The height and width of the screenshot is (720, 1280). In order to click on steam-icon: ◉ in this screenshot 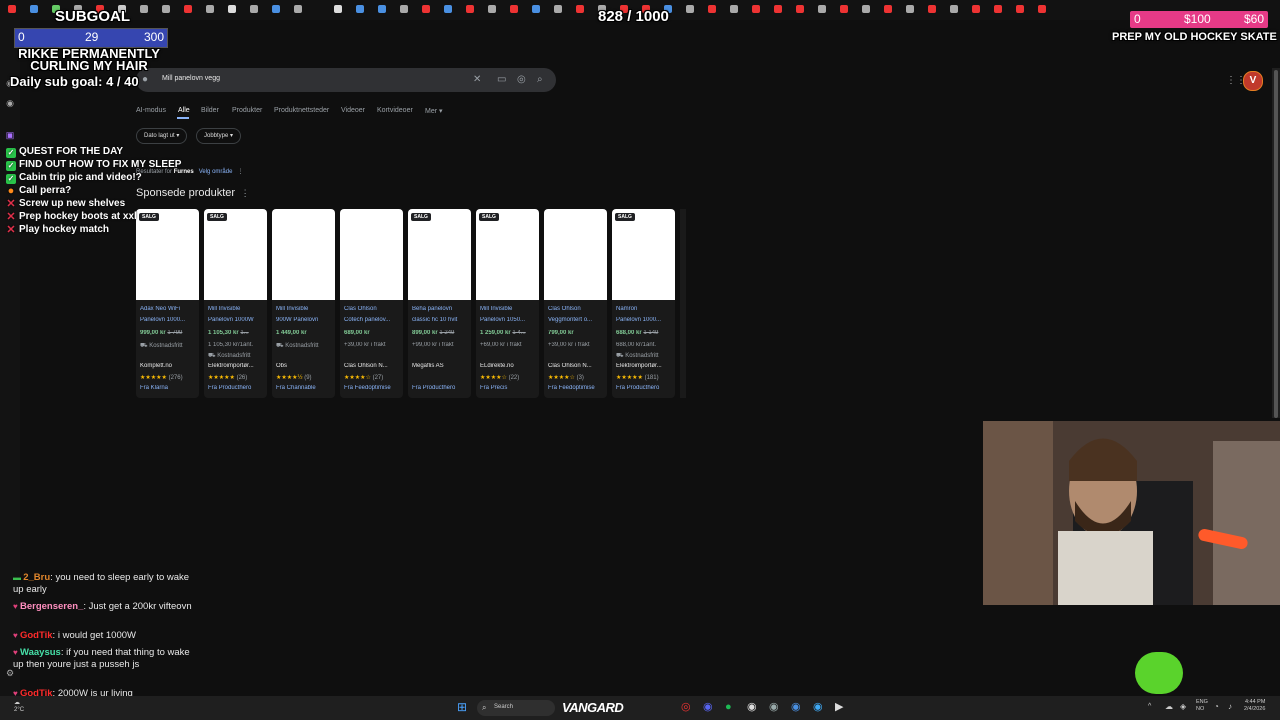, I will do `click(774, 707)`.